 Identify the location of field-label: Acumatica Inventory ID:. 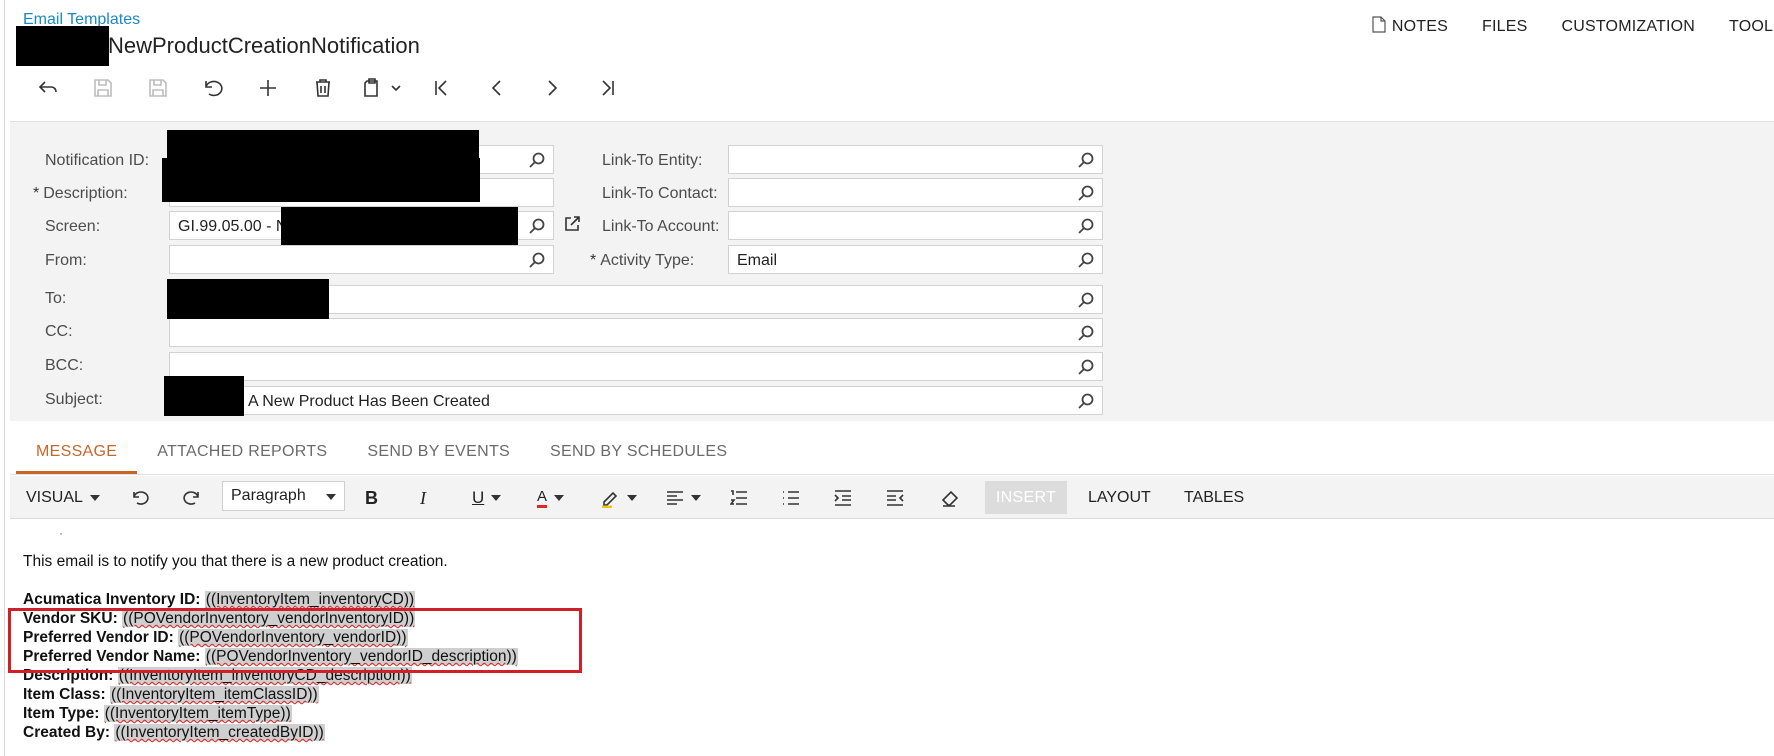
(112, 599).